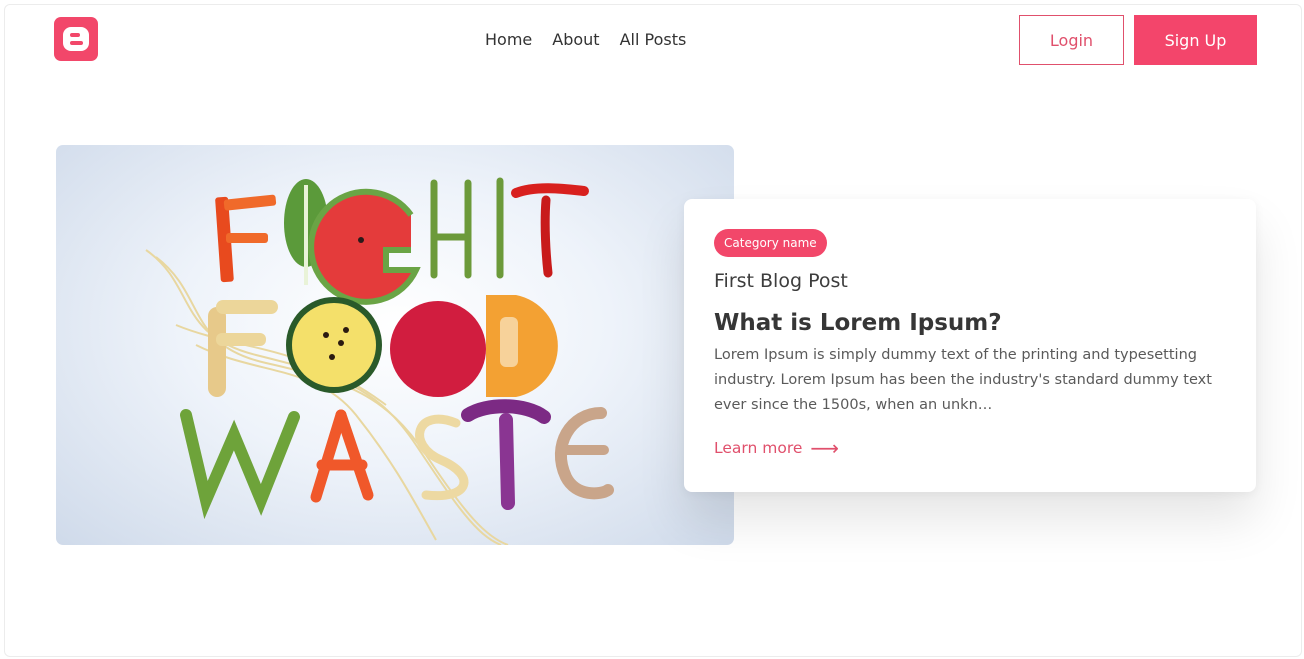 This screenshot has width=1304, height=659. Describe the element at coordinates (1071, 40) in the screenshot. I see `login-button: Login` at that location.